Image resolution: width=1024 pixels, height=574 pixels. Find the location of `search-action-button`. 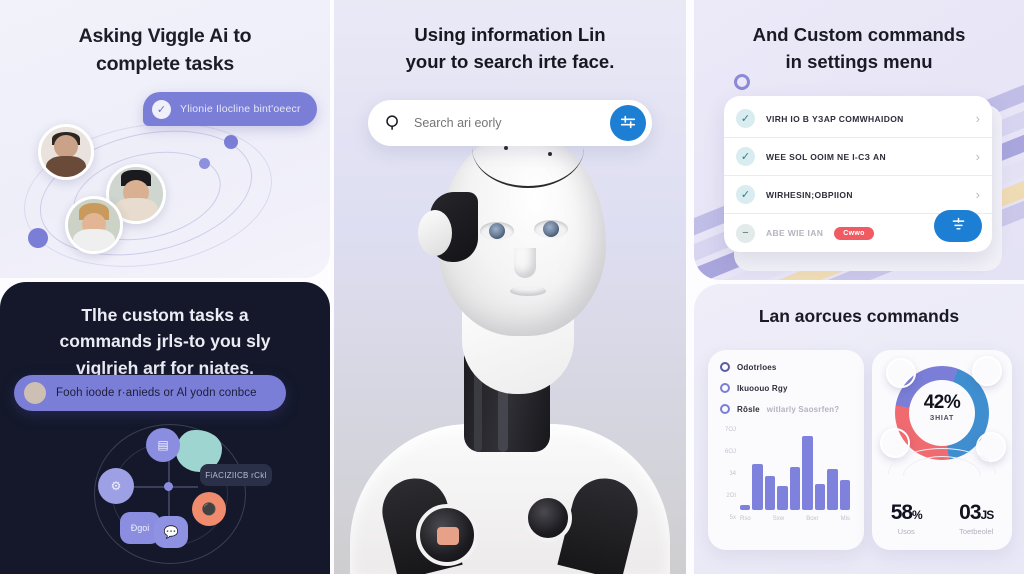

search-action-button is located at coordinates (628, 123).